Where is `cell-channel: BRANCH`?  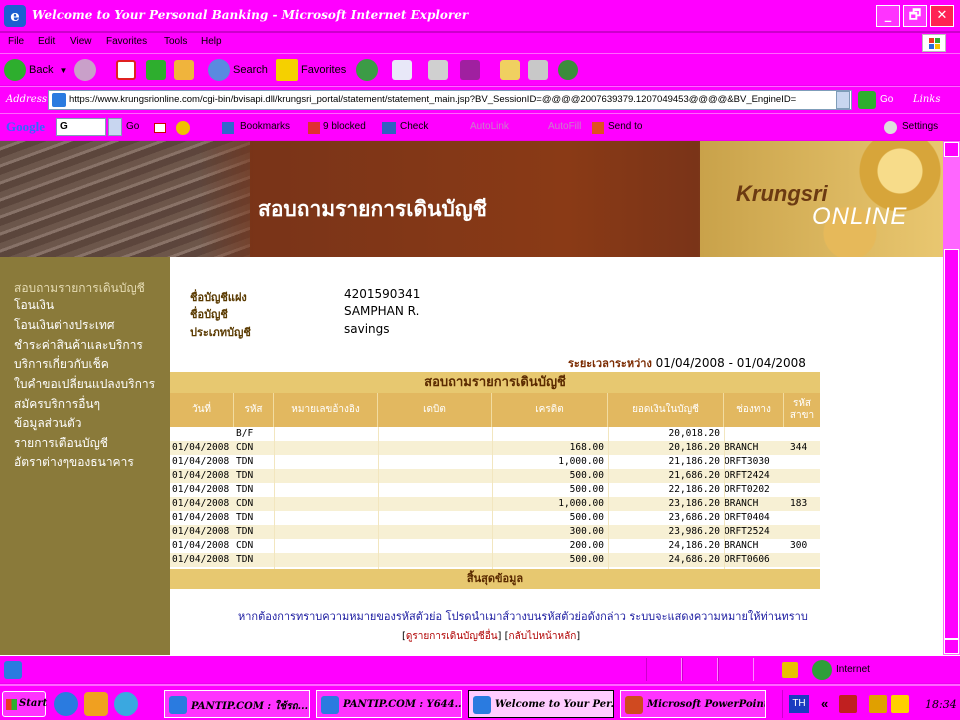 cell-channel: BRANCH is located at coordinates (741, 545).